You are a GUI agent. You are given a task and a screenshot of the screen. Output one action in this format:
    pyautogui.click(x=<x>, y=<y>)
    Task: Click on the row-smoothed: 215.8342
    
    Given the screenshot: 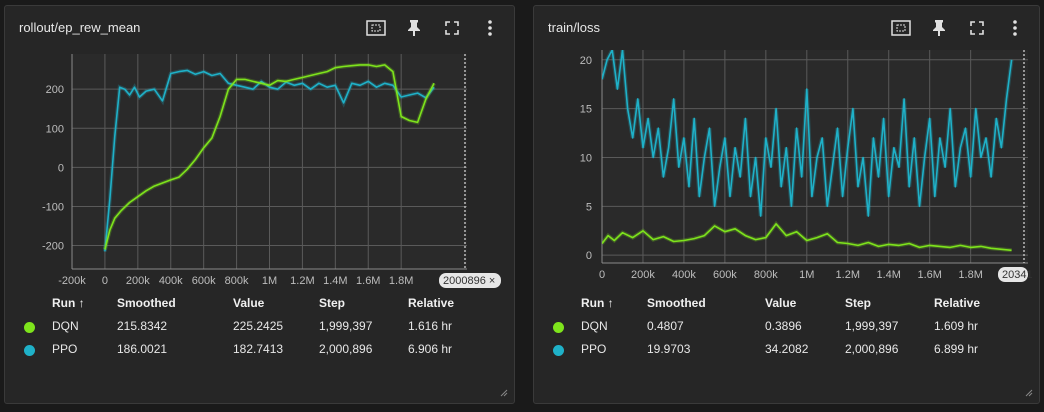 What is the action you would take?
    pyautogui.click(x=142, y=326)
    